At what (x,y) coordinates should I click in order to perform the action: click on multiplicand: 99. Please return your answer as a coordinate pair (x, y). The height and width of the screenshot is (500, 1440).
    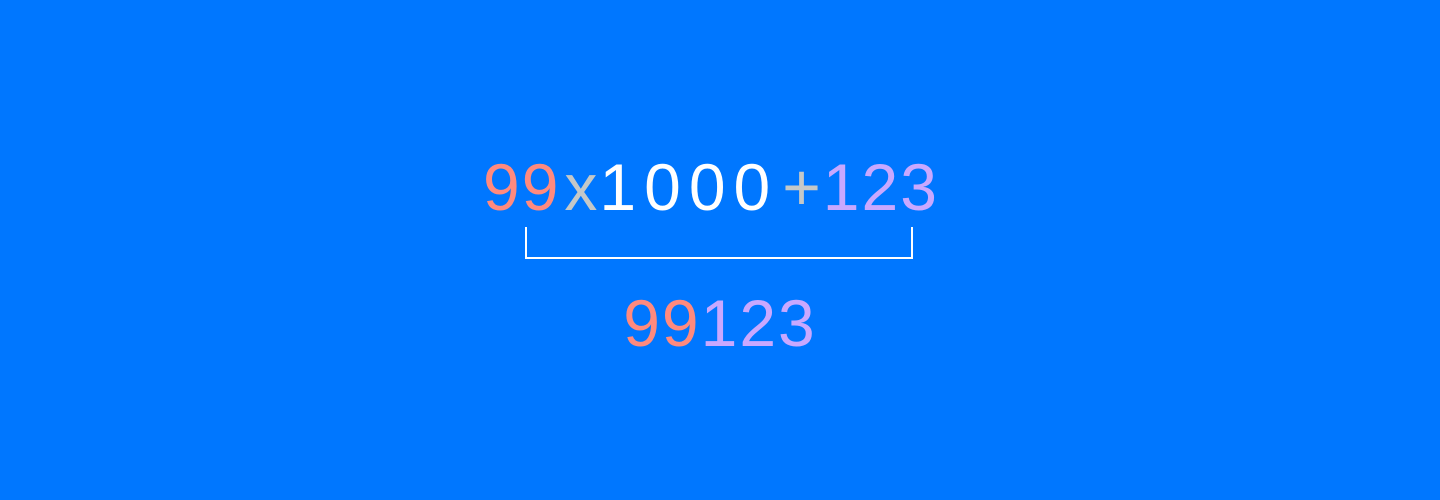
    Looking at the image, I should click on (522, 187).